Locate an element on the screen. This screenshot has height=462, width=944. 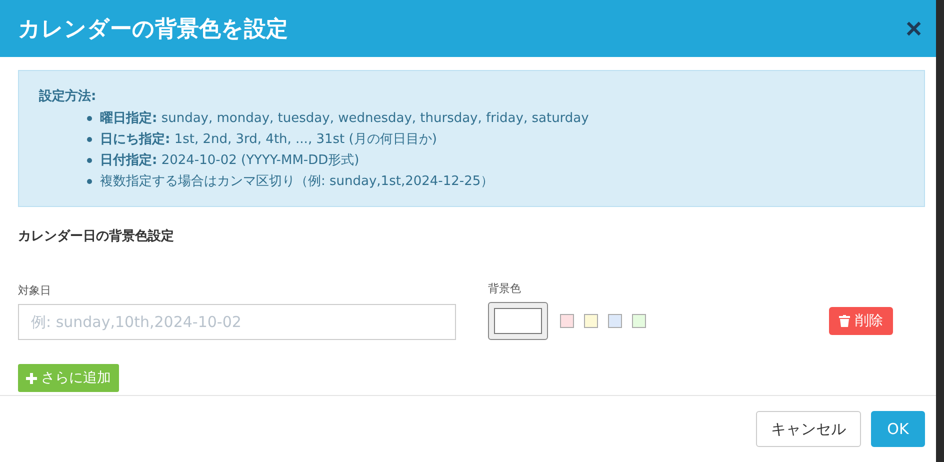
help-item: 曜日指定: sunday, monday, tuesday, wednesday, thursday, friday, saturday is located at coordinates (344, 119).